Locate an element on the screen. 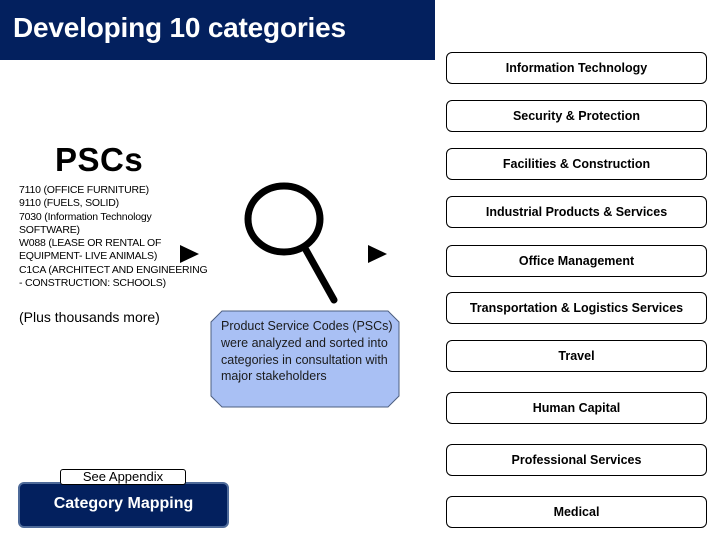 Image resolution: width=720 pixels, height=540 pixels. magnifier-handle is located at coordinates (320, 275).